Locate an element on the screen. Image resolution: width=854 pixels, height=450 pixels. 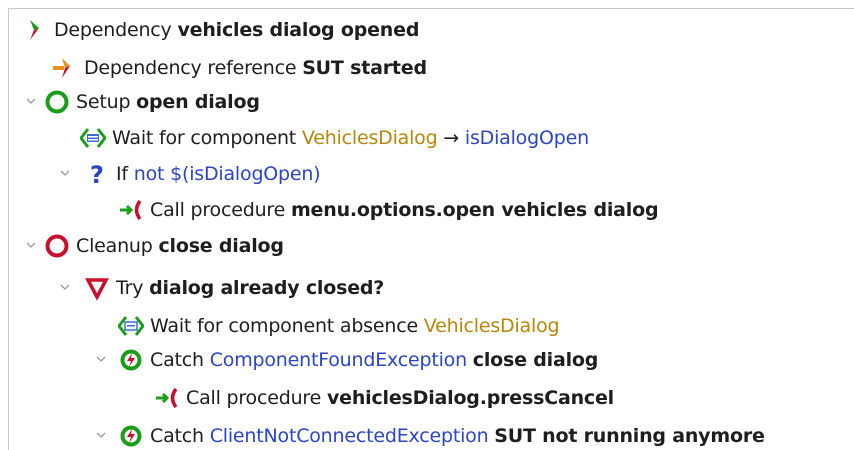
if-icon: ? is located at coordinates (97, 174).